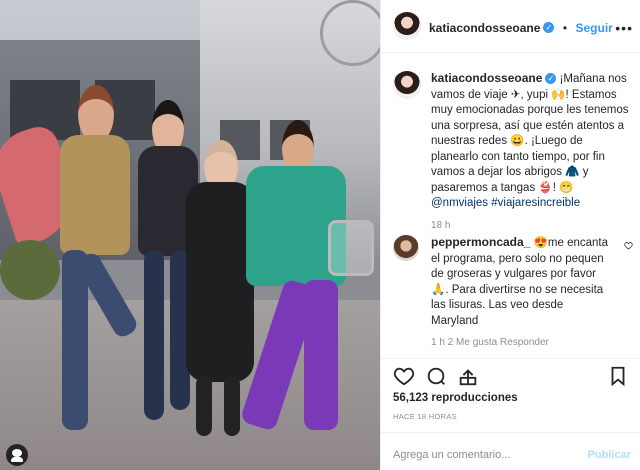  What do you see at coordinates (455, 398) in the screenshot?
I see `views-count: 56,123 reproducciones` at bounding box center [455, 398].